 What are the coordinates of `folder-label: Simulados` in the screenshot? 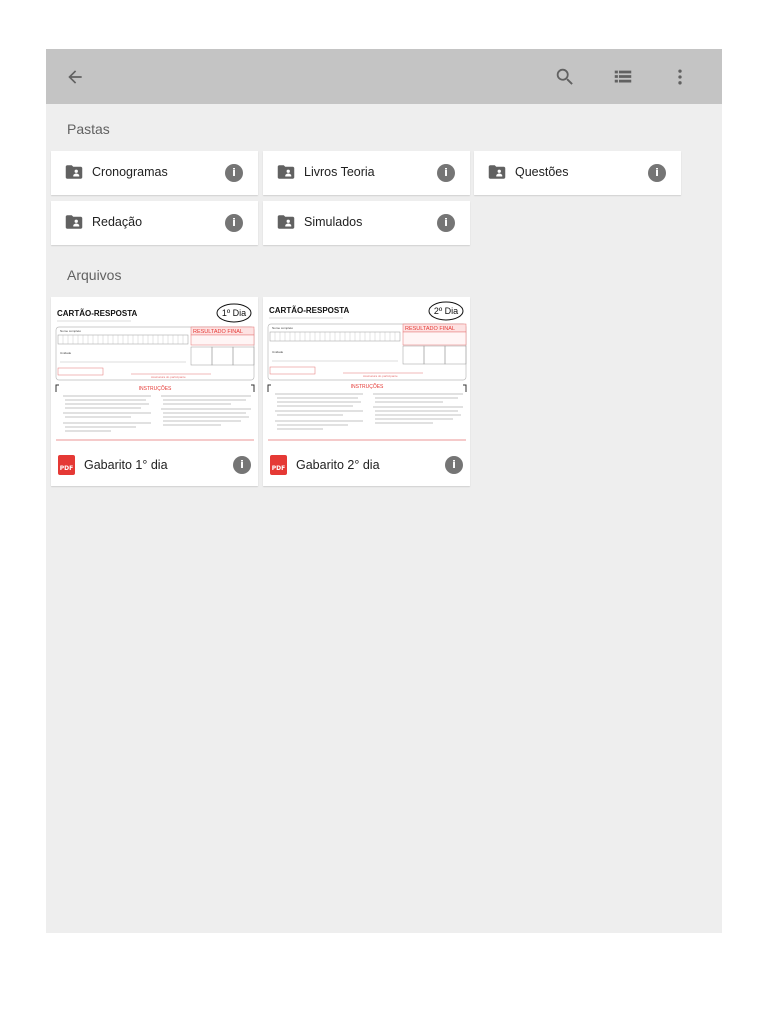 It's located at (333, 222).